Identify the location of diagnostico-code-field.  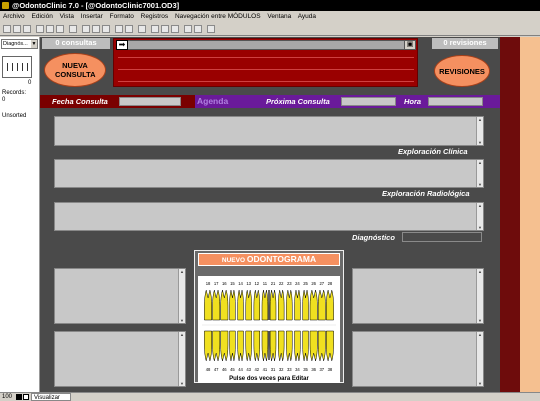
(442, 237).